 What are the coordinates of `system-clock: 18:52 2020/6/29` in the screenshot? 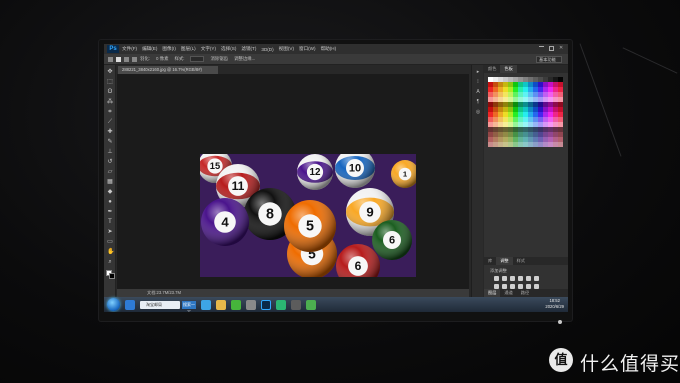 It's located at (554, 304).